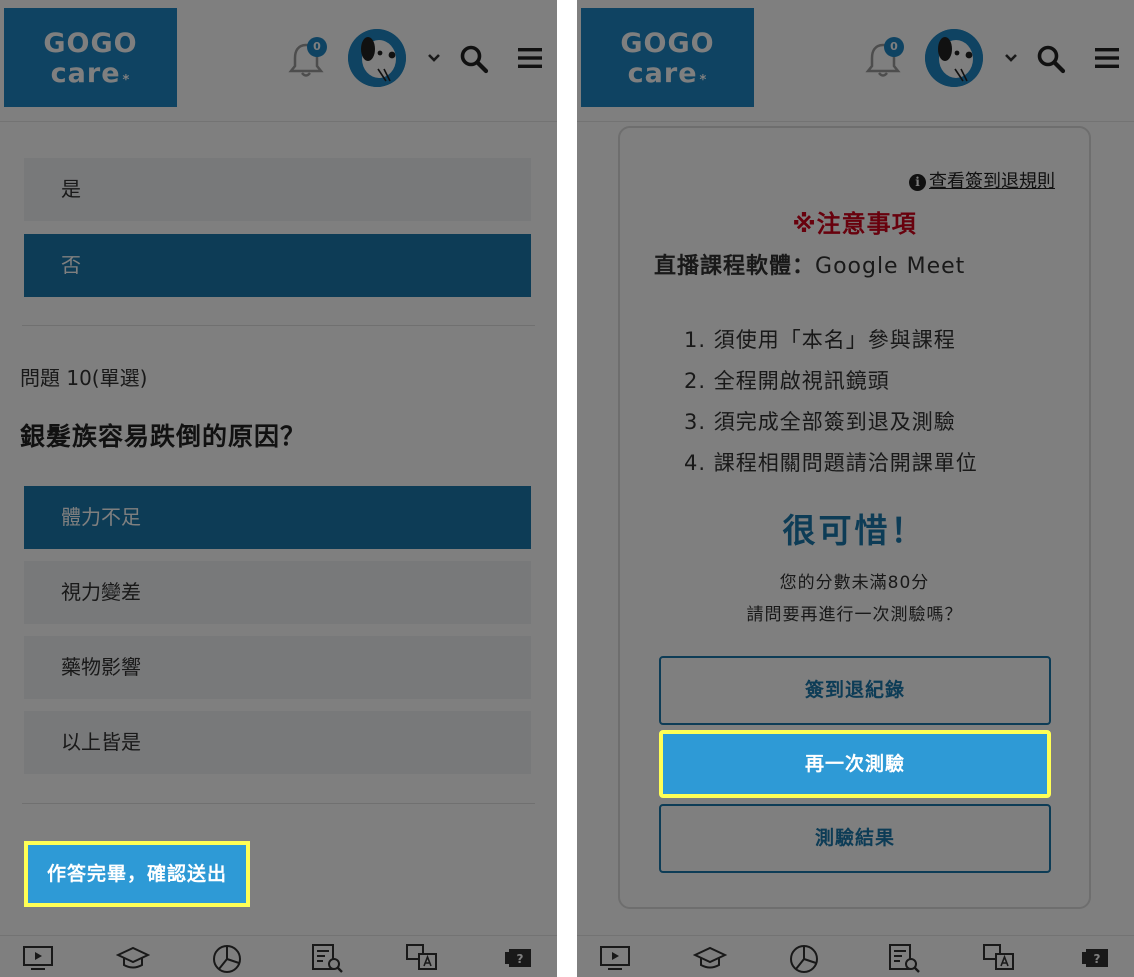 The width and height of the screenshot is (1134, 977). Describe the element at coordinates (855, 838) in the screenshot. I see `quiz-results-button: 測驗結果` at that location.